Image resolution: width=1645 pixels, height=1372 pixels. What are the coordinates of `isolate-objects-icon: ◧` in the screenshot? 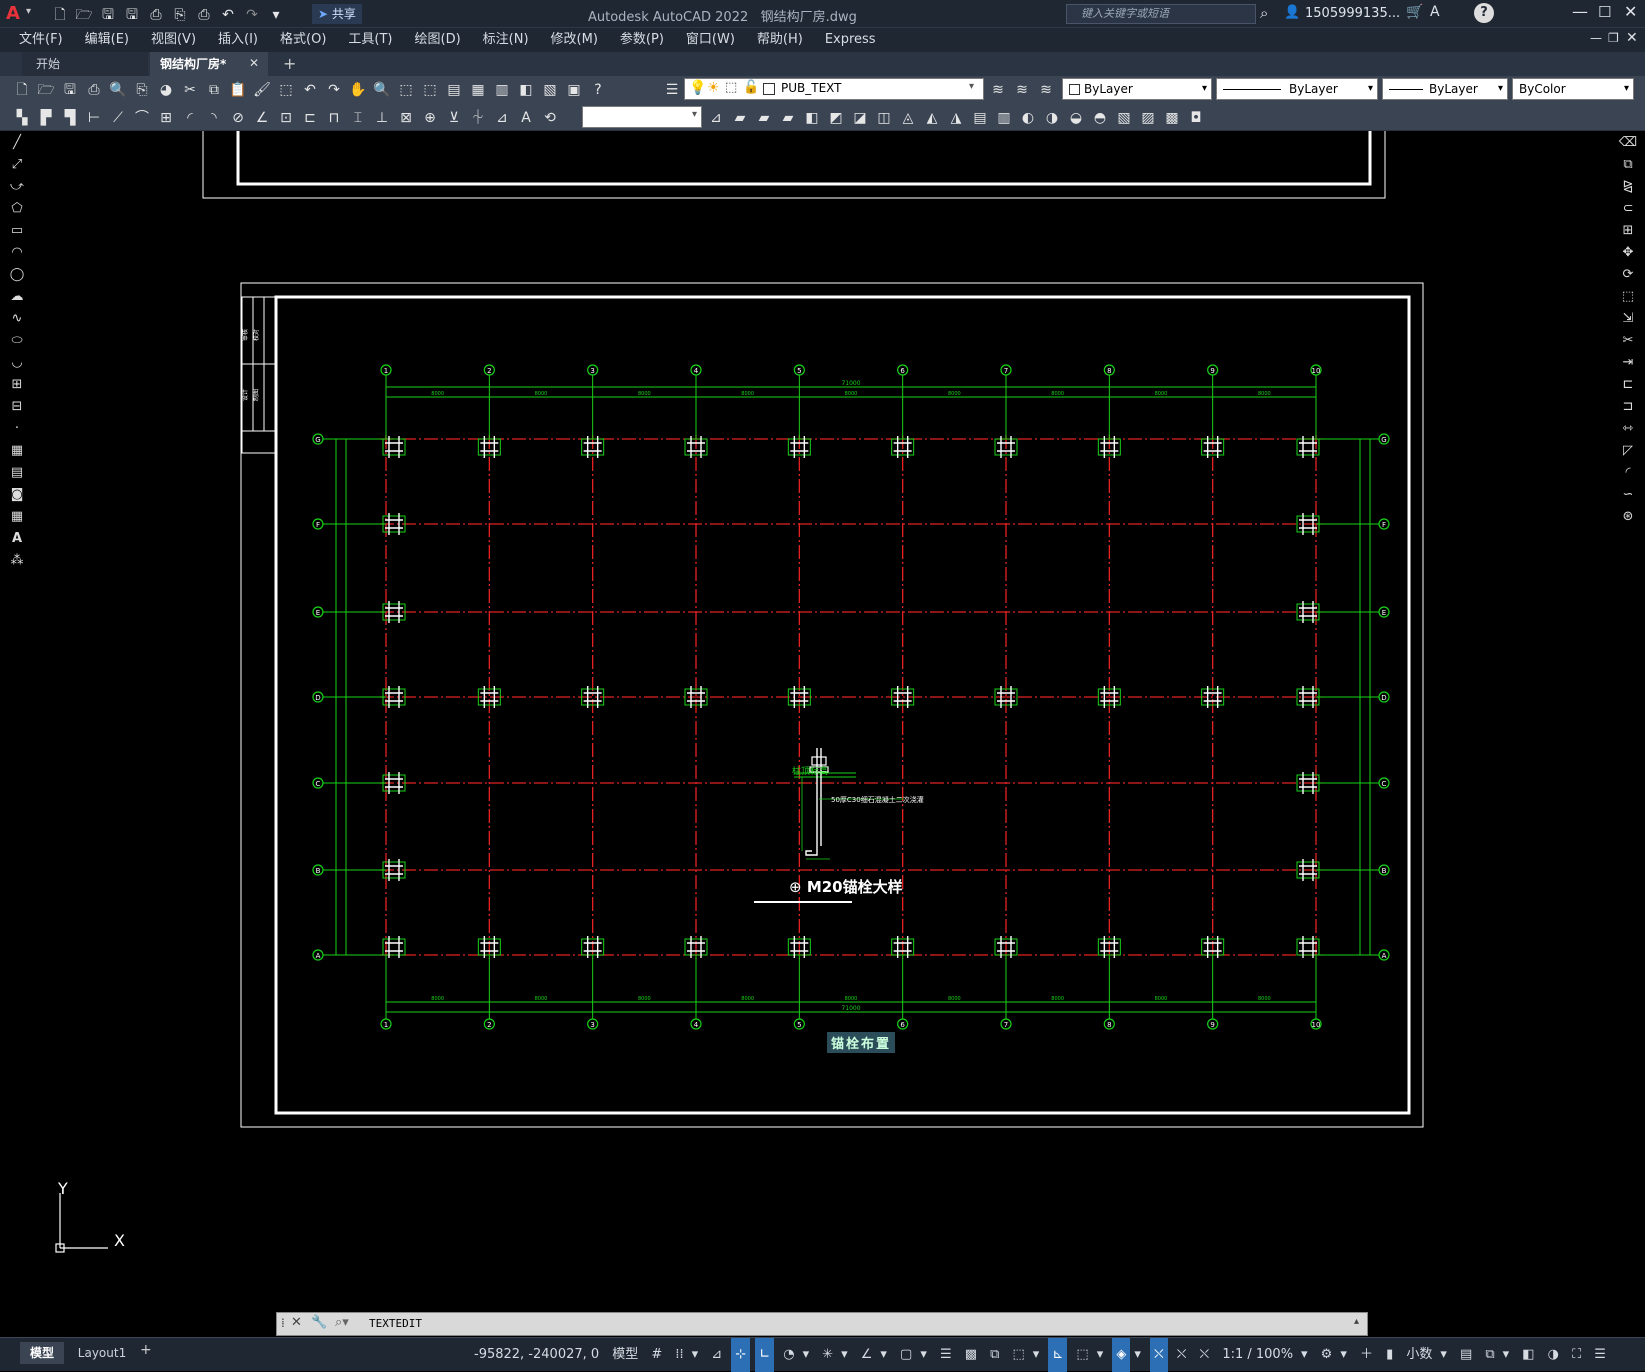 It's located at (1528, 1355).